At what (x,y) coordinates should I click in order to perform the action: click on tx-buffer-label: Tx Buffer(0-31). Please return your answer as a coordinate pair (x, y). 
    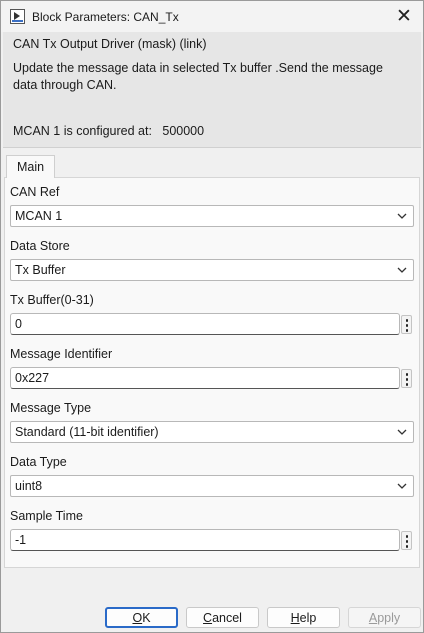
    Looking at the image, I should click on (52, 300).